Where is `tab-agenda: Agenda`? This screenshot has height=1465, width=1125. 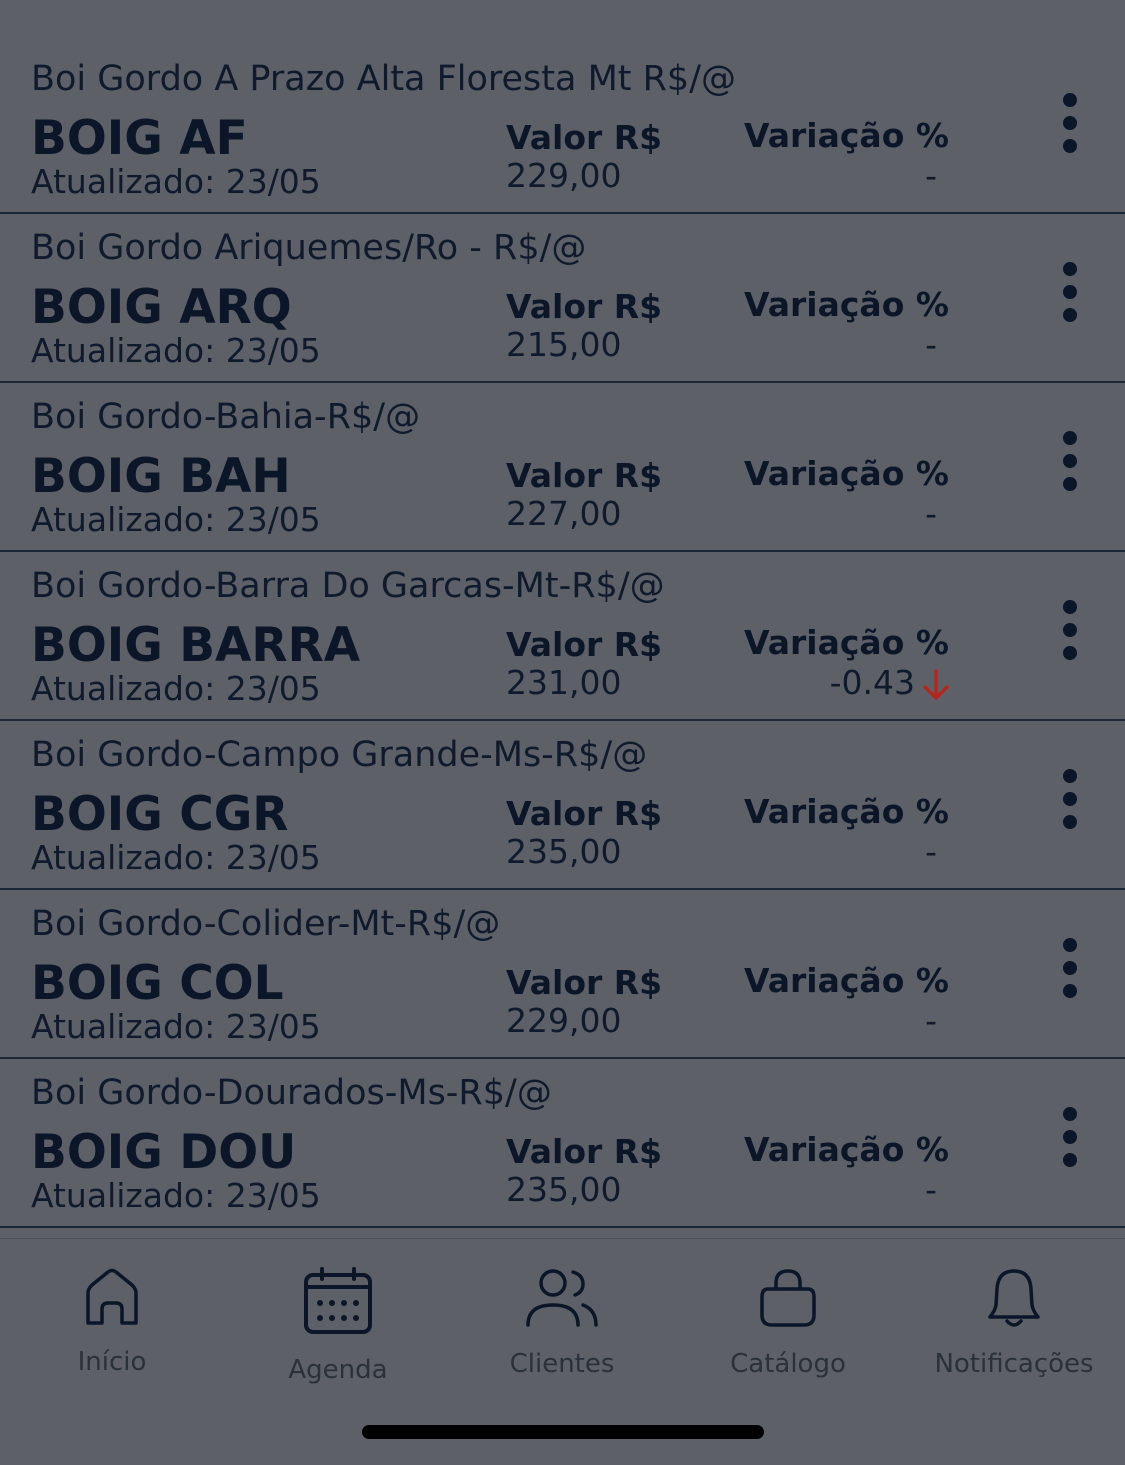 tab-agenda: Agenda is located at coordinates (338, 1326).